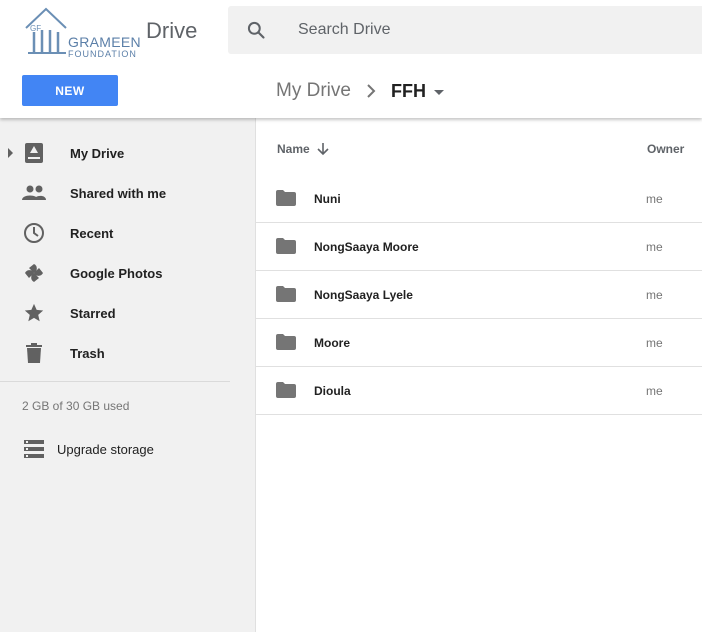  Describe the element at coordinates (313, 91) in the screenshot. I see `breadcrumb-my-drive: My Drive` at that location.